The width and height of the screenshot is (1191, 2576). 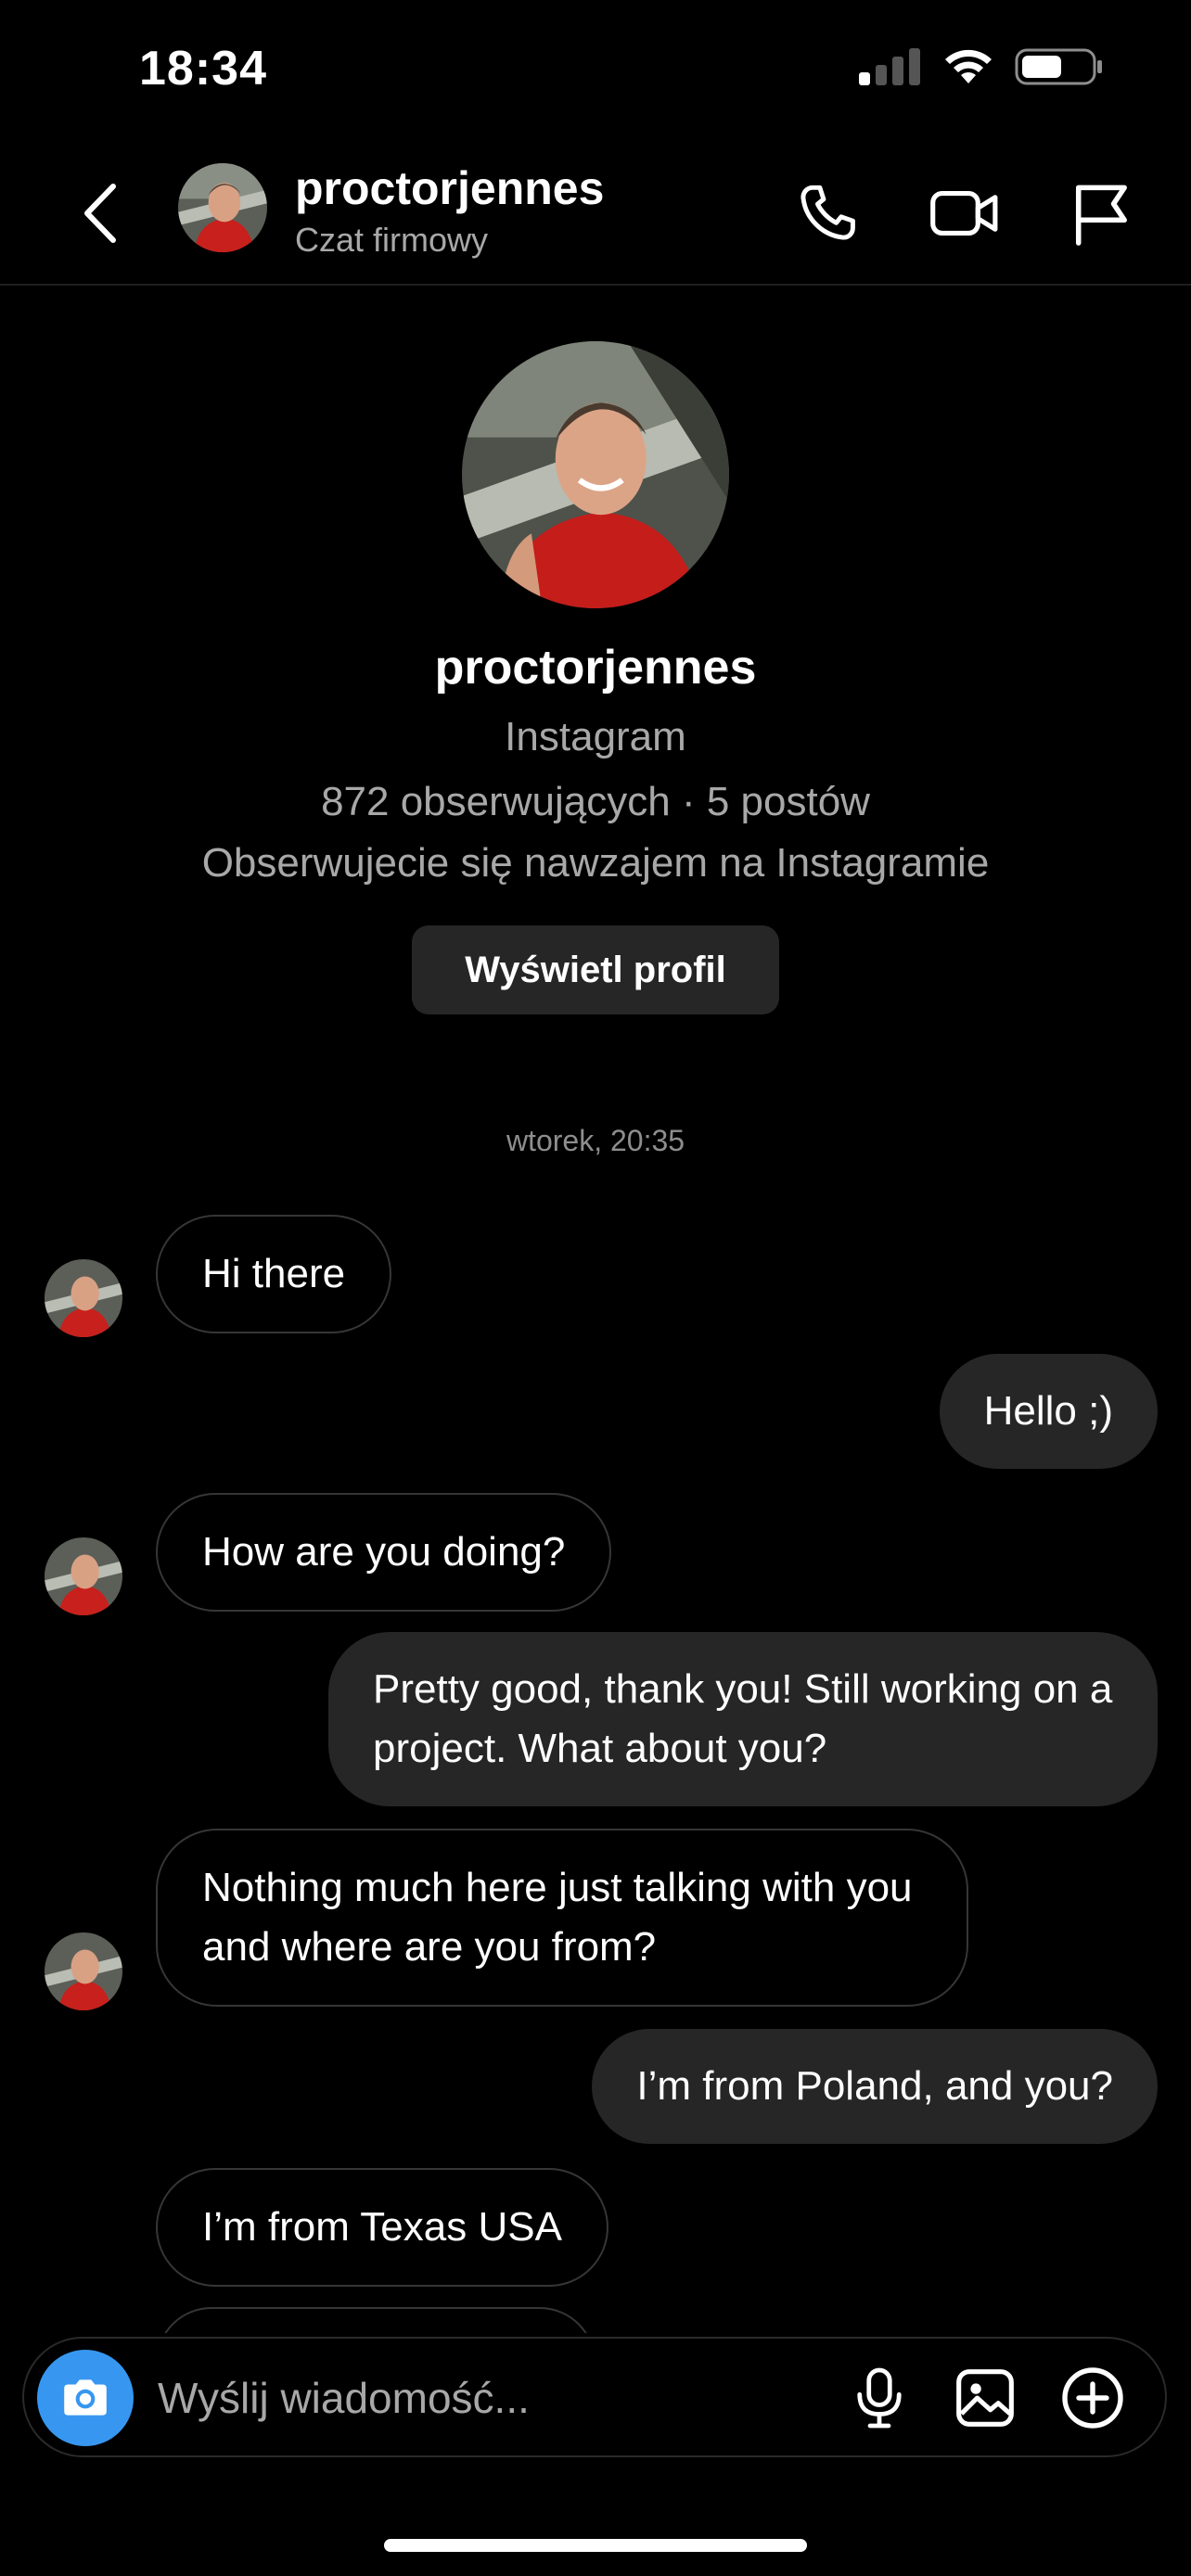 I want to click on message-input, so click(x=482, y=2398).